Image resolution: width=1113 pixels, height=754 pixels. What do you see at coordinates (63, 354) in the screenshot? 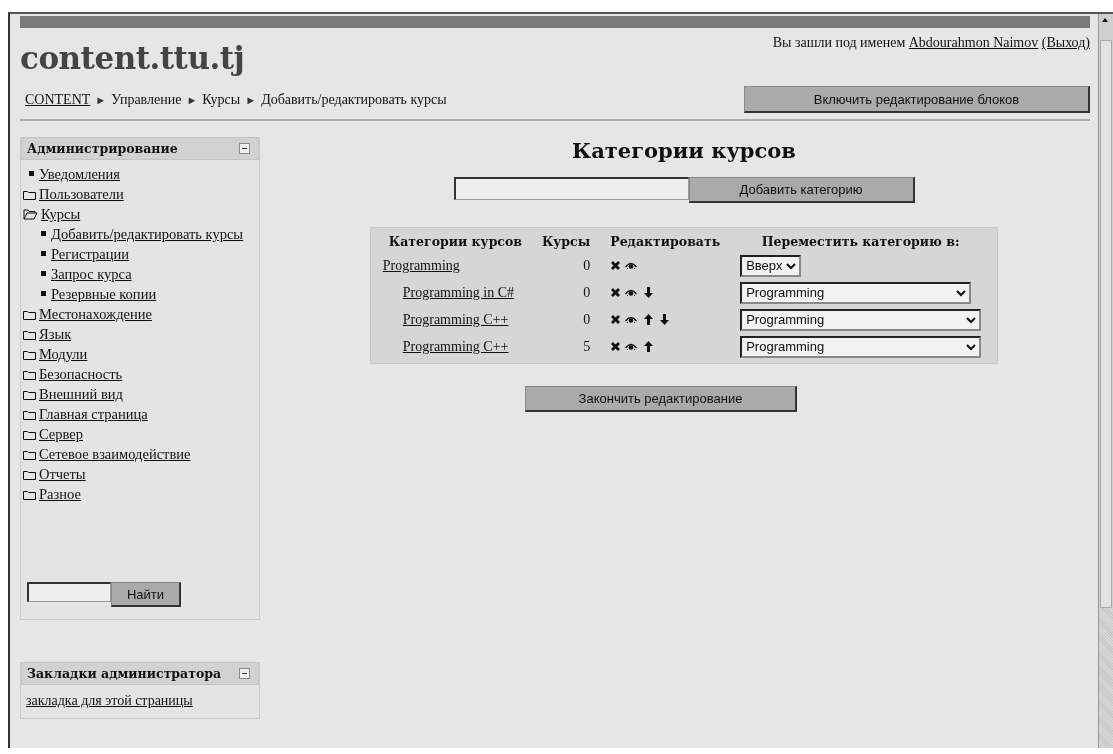
I see `sidebar-link: Модули` at bounding box center [63, 354].